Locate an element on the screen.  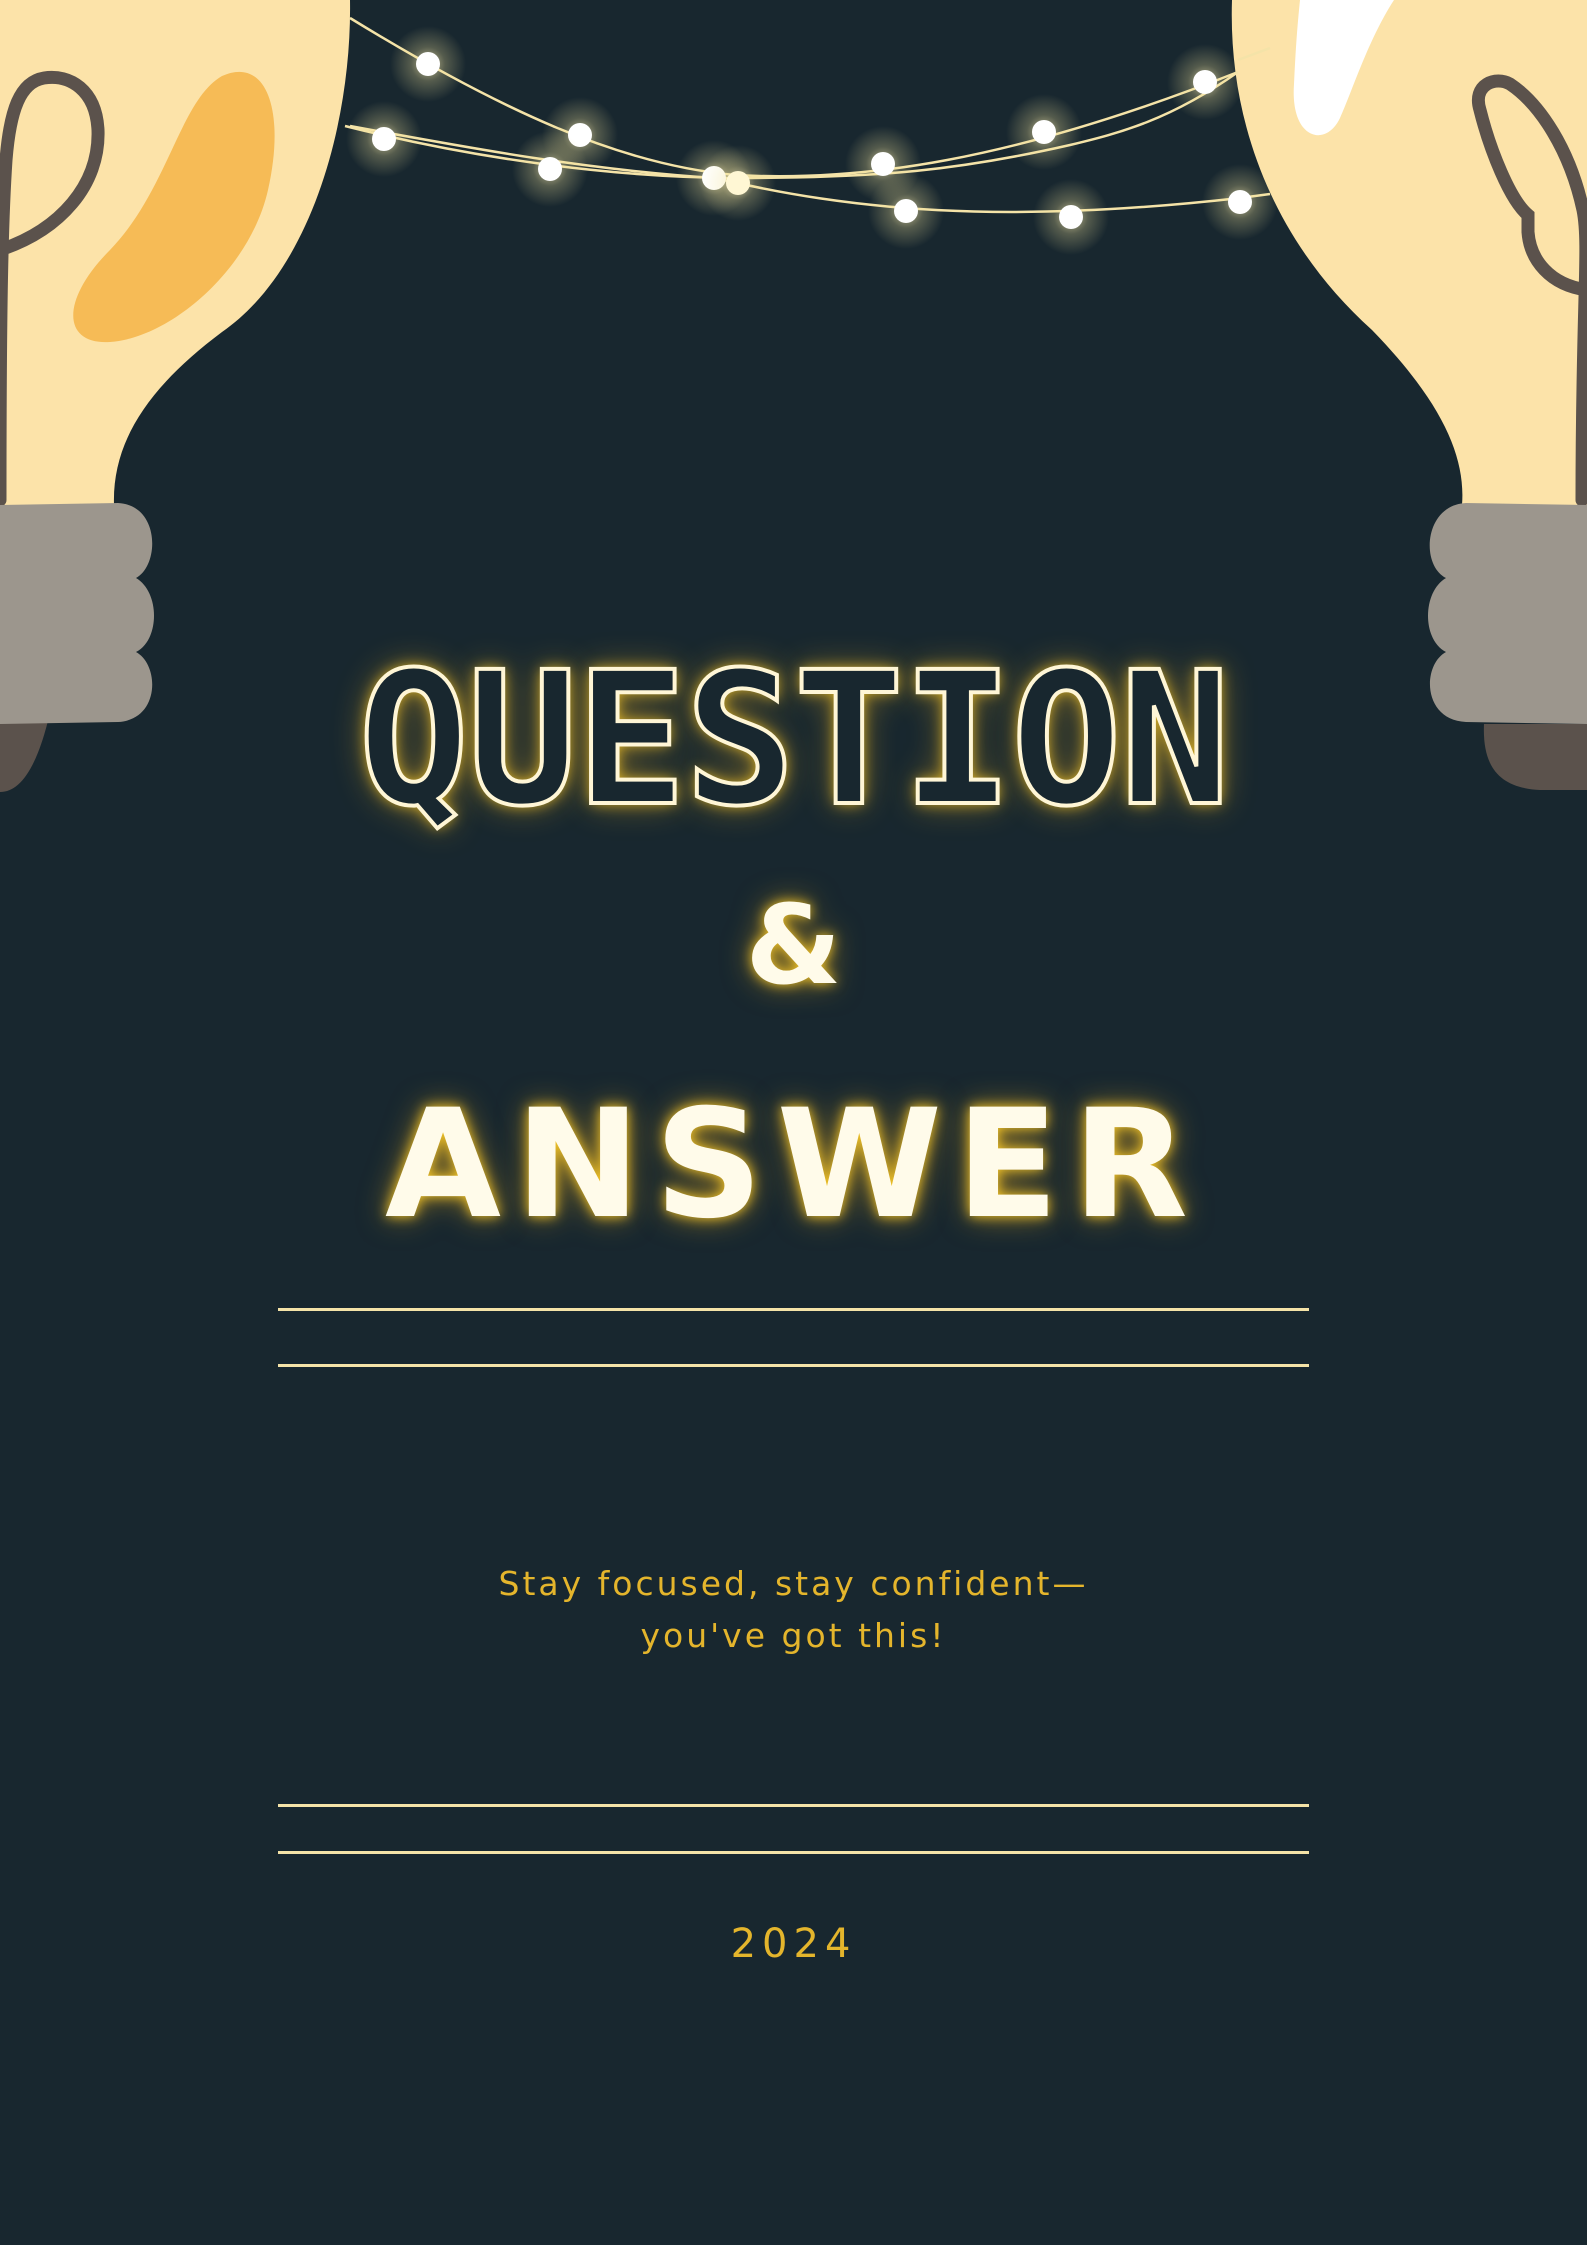
tagline-line-2: you've got this! is located at coordinates (793, 1635).